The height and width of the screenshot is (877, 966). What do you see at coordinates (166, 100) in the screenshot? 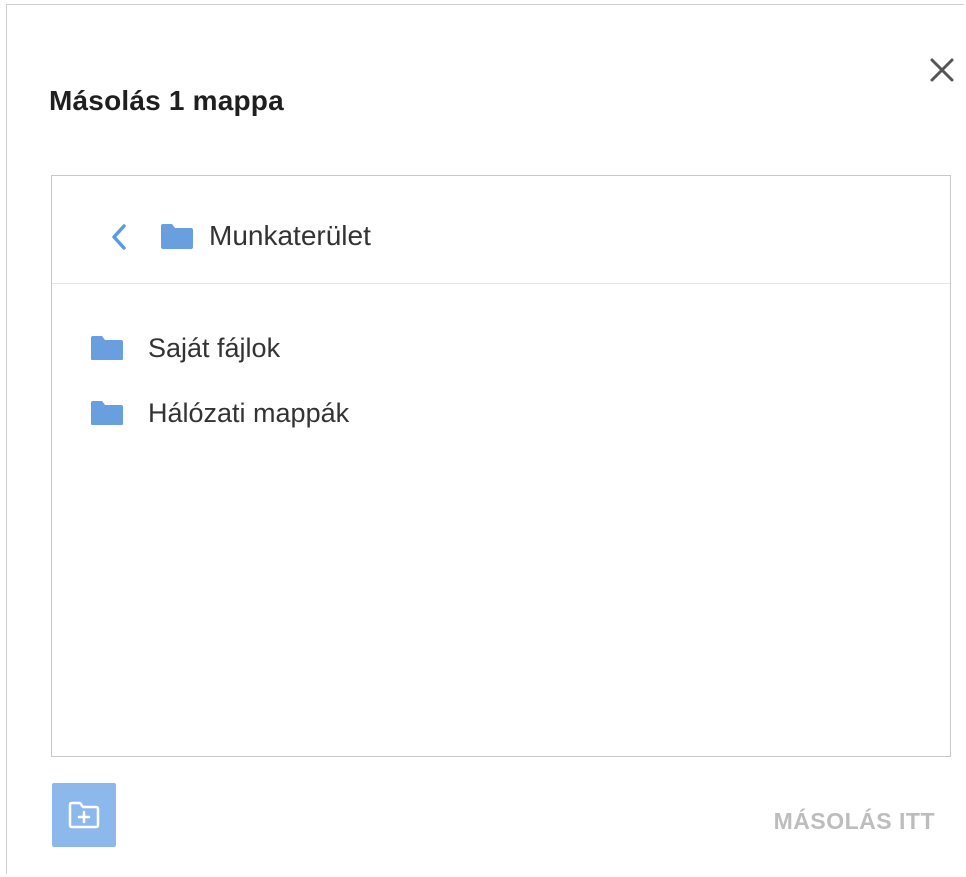
I see `dialog-title: Másolás 1 mappa` at bounding box center [166, 100].